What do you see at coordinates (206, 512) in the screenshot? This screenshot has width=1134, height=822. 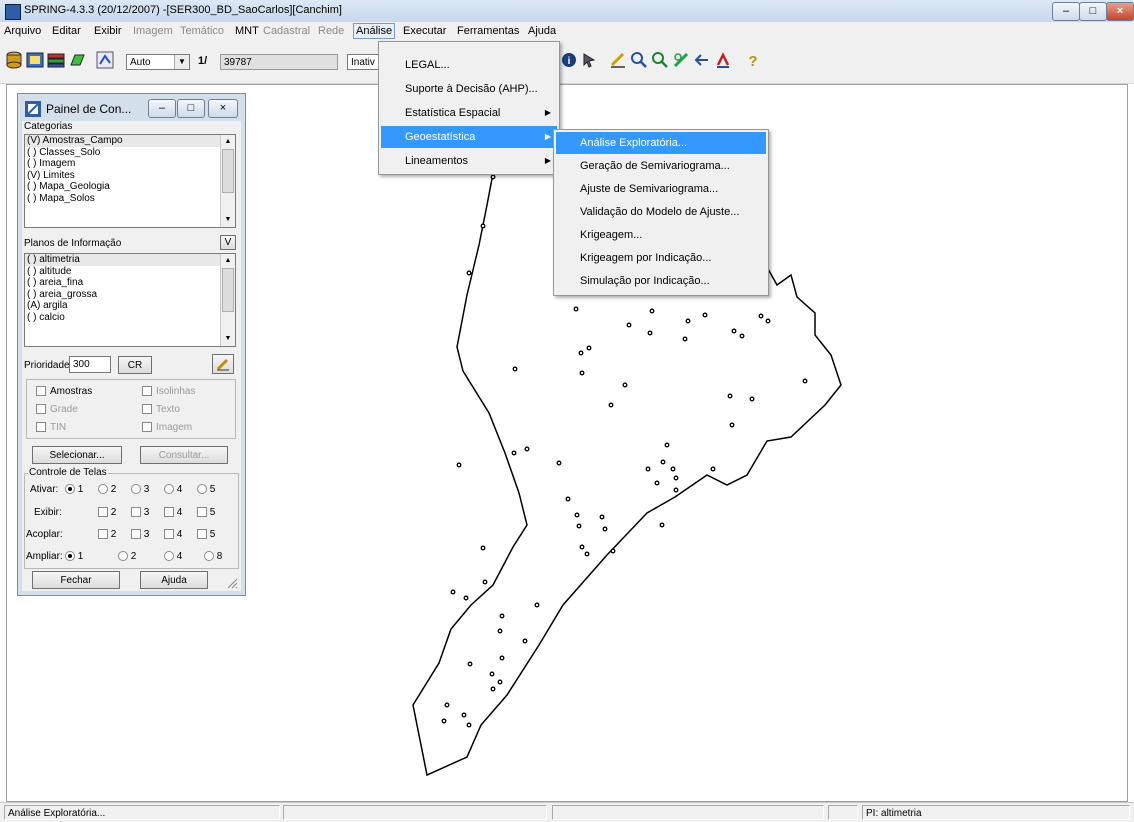 I see `exibir-check-5: 5` at bounding box center [206, 512].